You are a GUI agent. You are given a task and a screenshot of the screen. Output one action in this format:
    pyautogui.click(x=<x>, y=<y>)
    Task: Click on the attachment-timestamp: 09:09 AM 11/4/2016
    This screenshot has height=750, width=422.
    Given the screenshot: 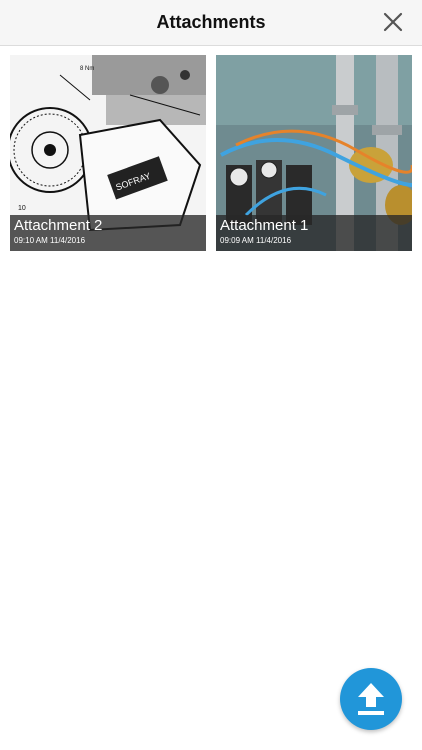 What is the action you would take?
    pyautogui.click(x=256, y=240)
    